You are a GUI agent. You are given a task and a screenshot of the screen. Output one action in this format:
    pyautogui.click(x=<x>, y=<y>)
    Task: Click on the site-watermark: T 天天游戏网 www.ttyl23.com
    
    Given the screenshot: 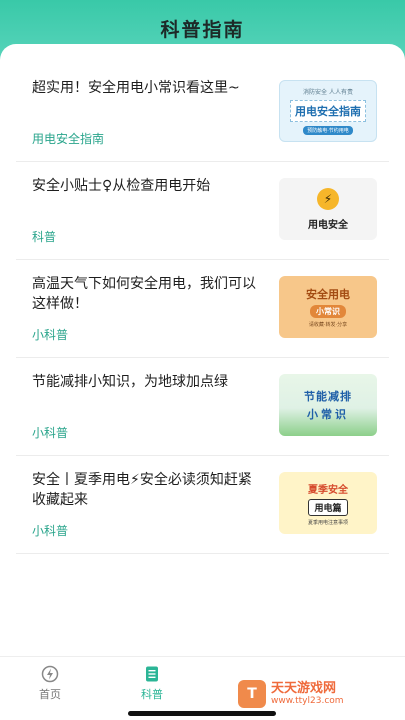 What is the action you would take?
    pyautogui.click(x=318, y=694)
    